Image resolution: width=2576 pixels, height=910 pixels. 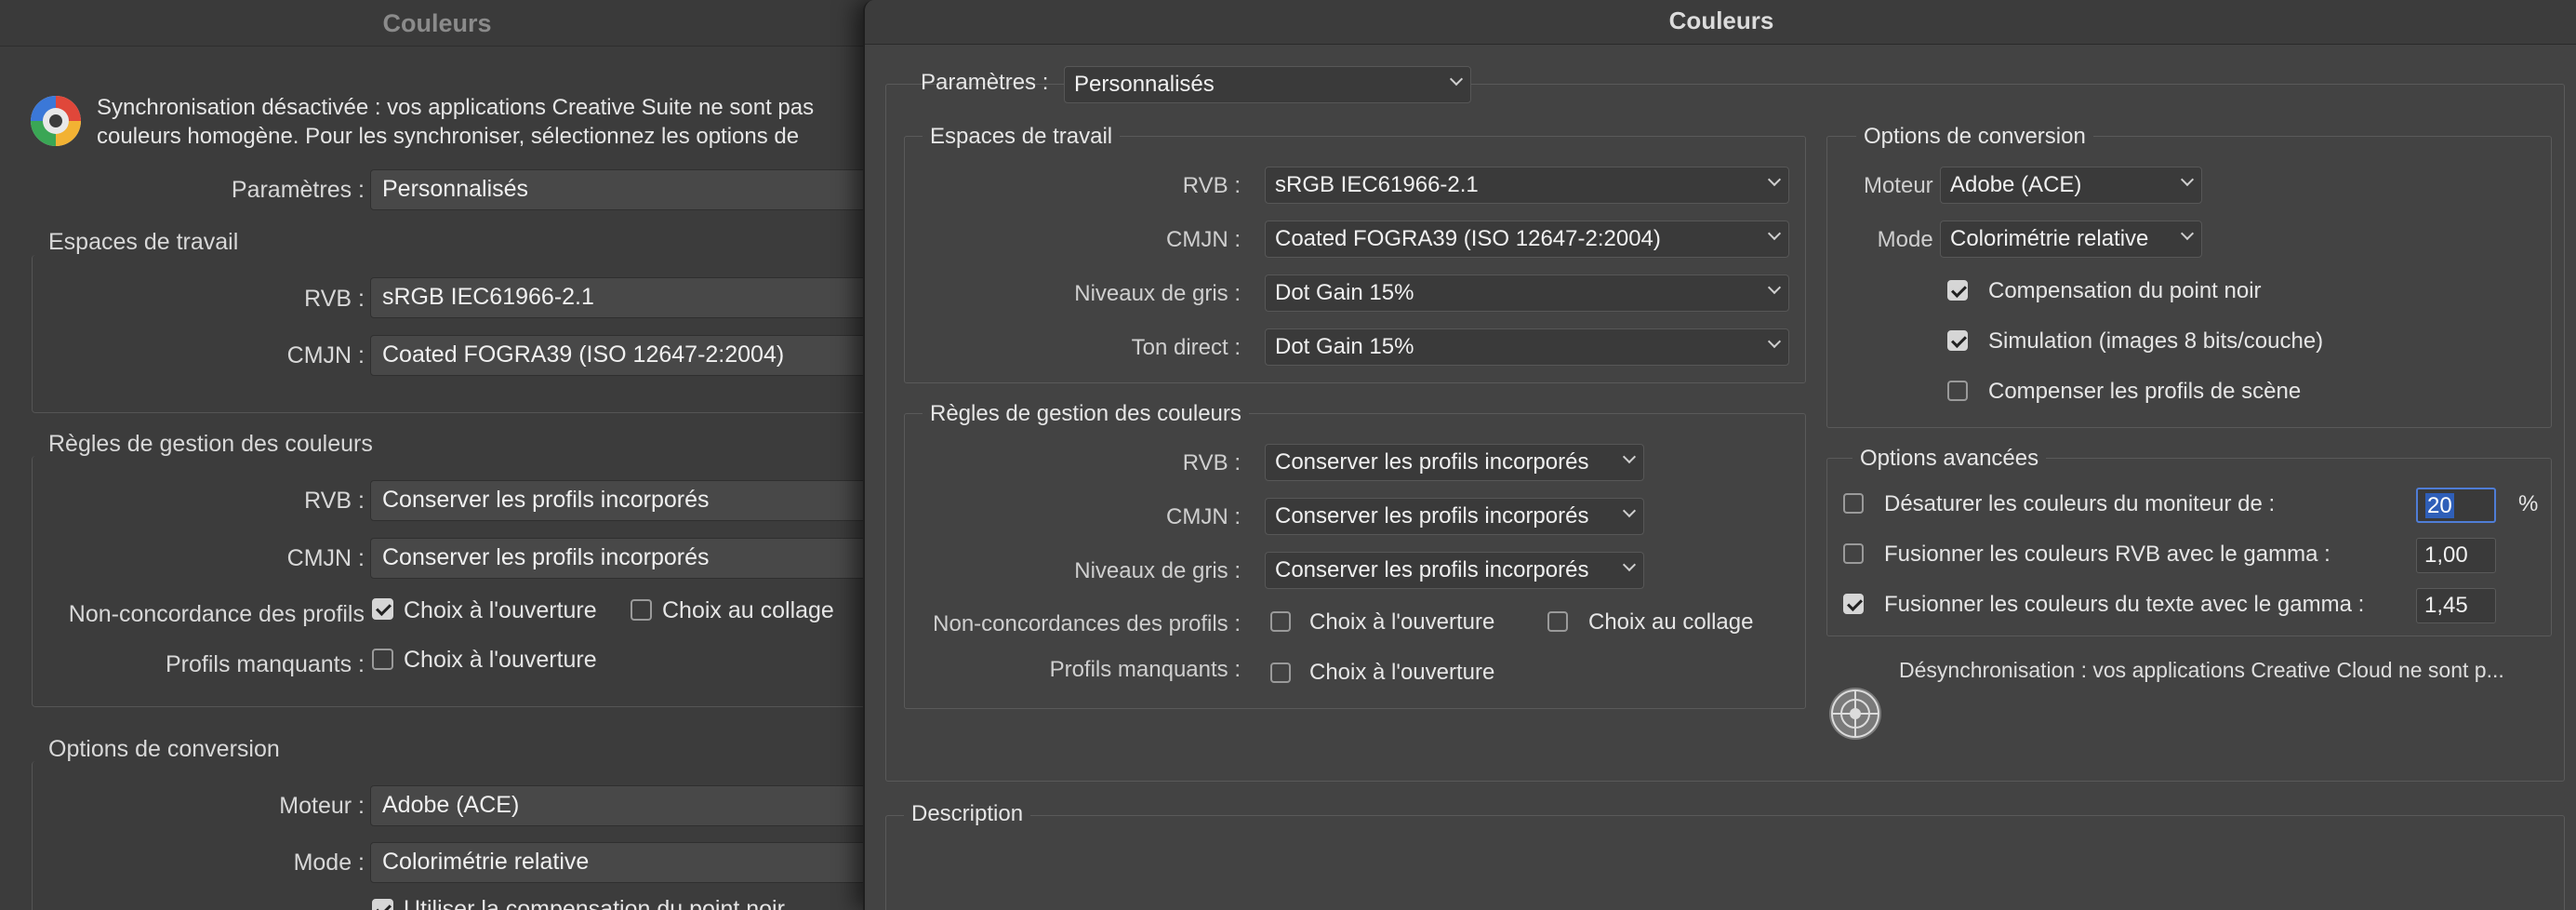 I want to click on front-mismatch-open-checkbox, so click(x=1280, y=621).